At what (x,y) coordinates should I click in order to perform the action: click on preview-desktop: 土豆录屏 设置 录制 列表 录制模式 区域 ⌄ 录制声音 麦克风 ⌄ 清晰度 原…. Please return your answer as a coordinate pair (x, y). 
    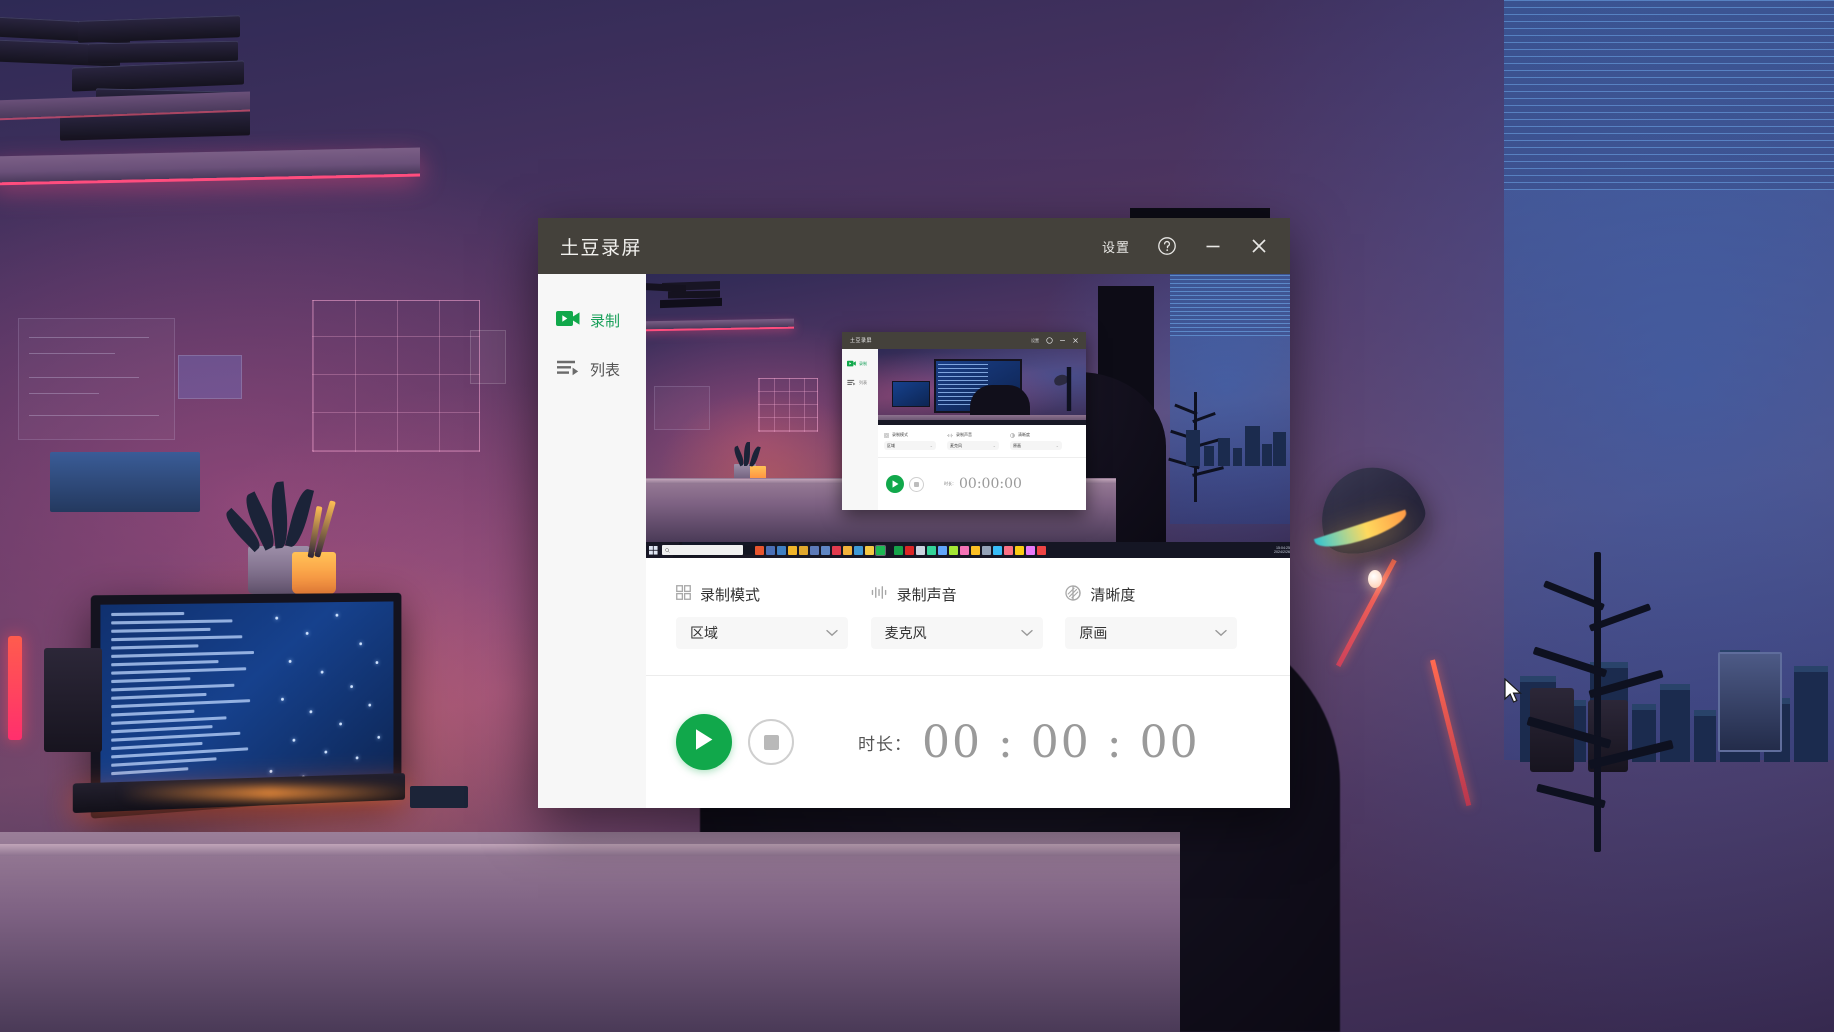
    Looking at the image, I should click on (968, 416).